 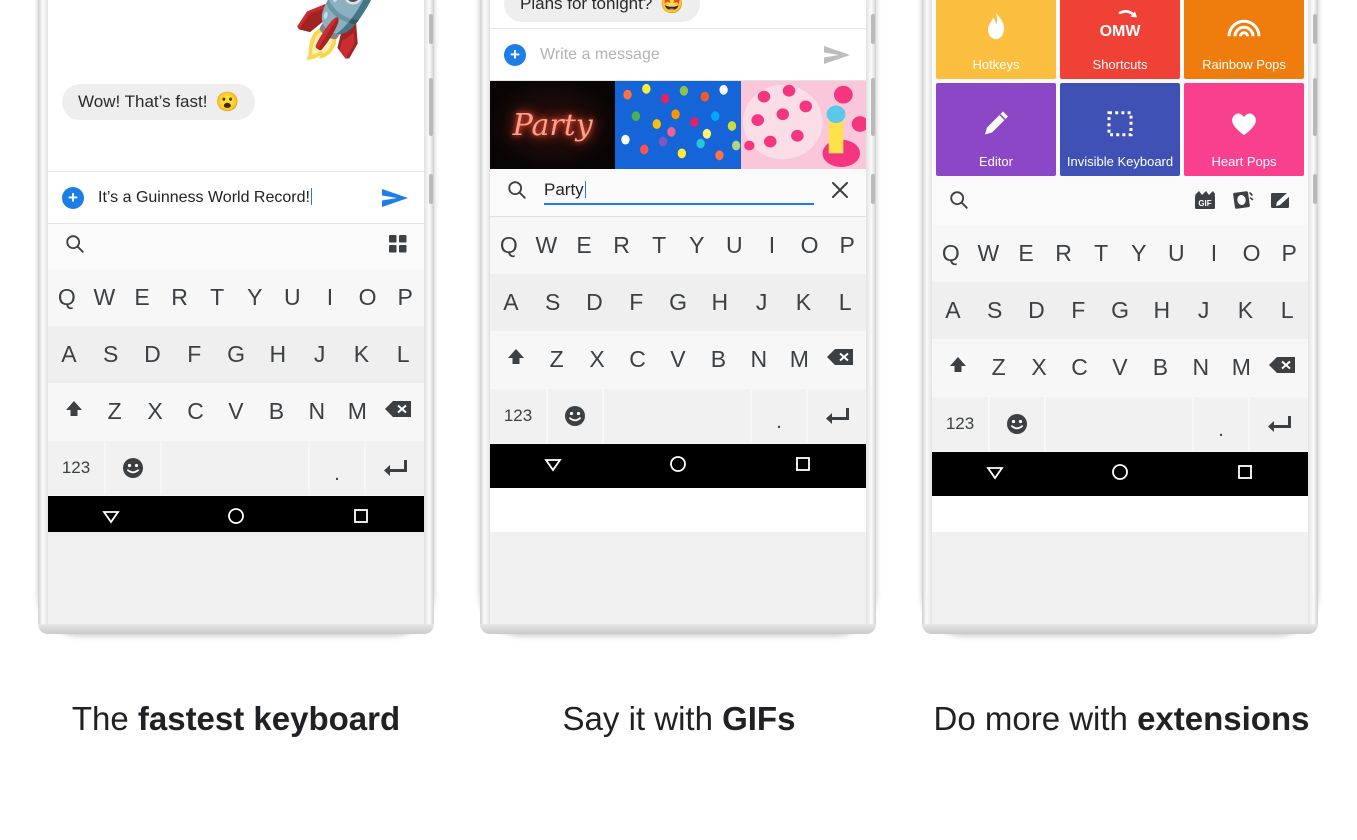 What do you see at coordinates (553, 125) in the screenshot?
I see `gif-neon-party-sign: Party` at bounding box center [553, 125].